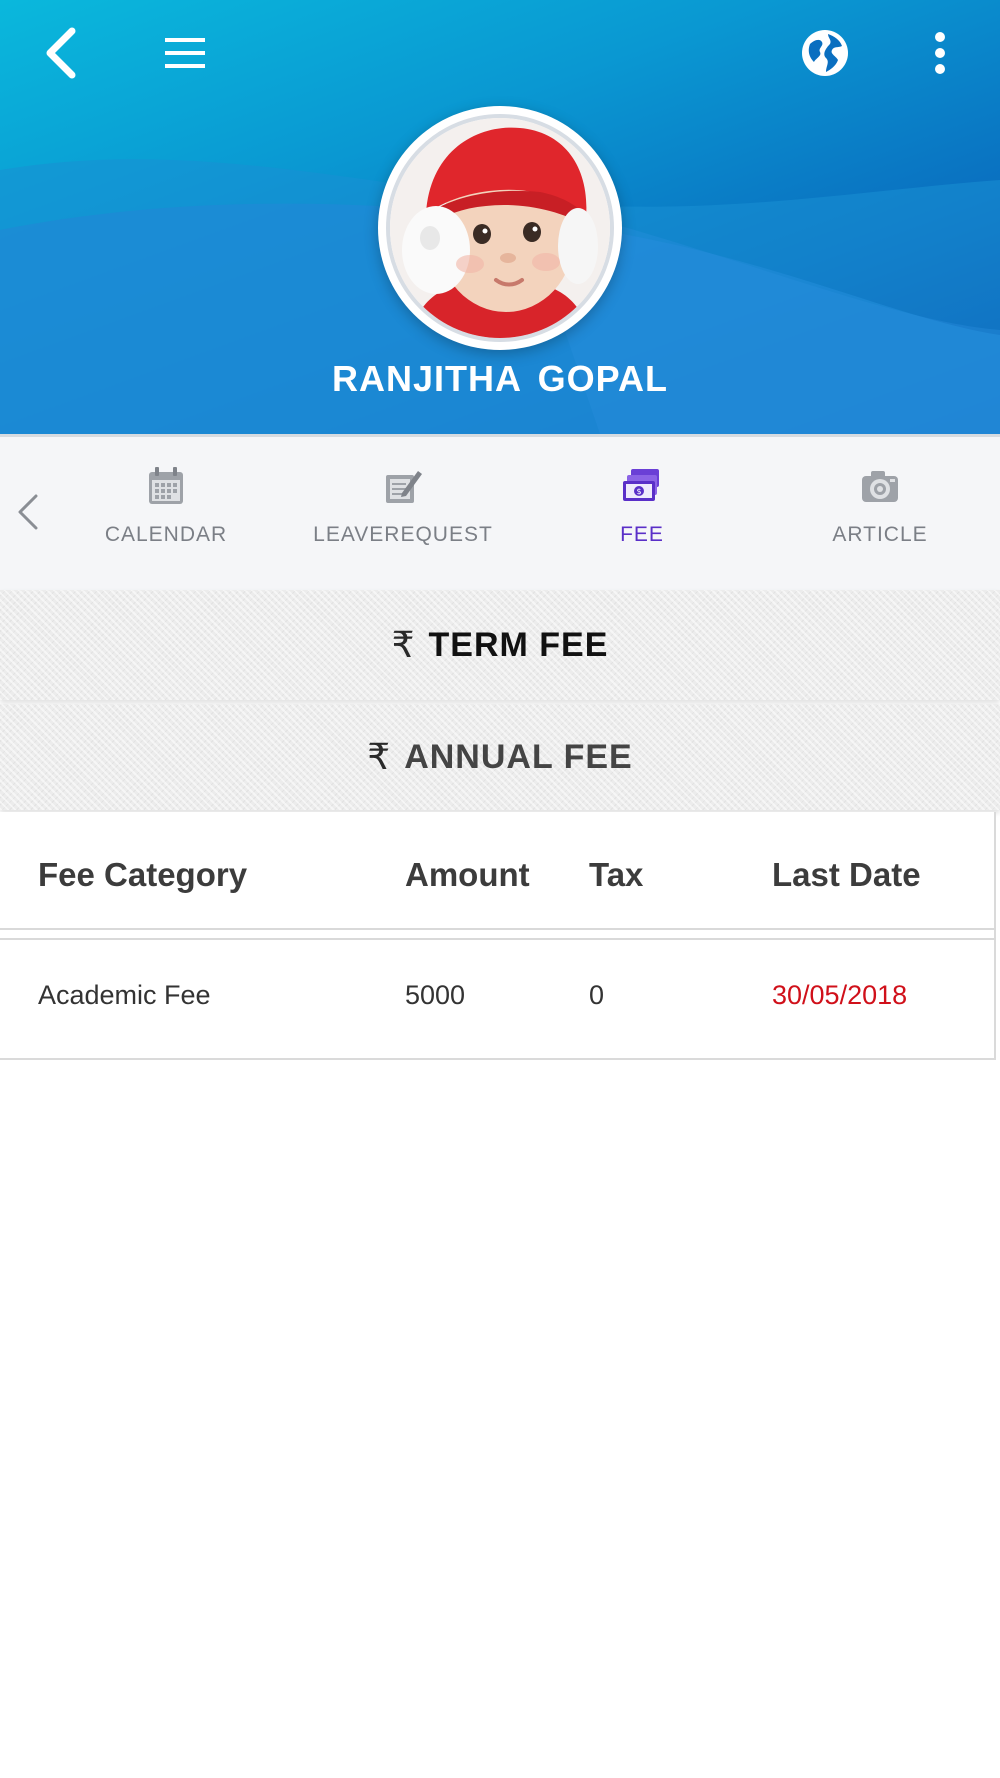 The image size is (1000, 1778). Describe the element at coordinates (641, 485) in the screenshot. I see `cash-icon: $` at that location.